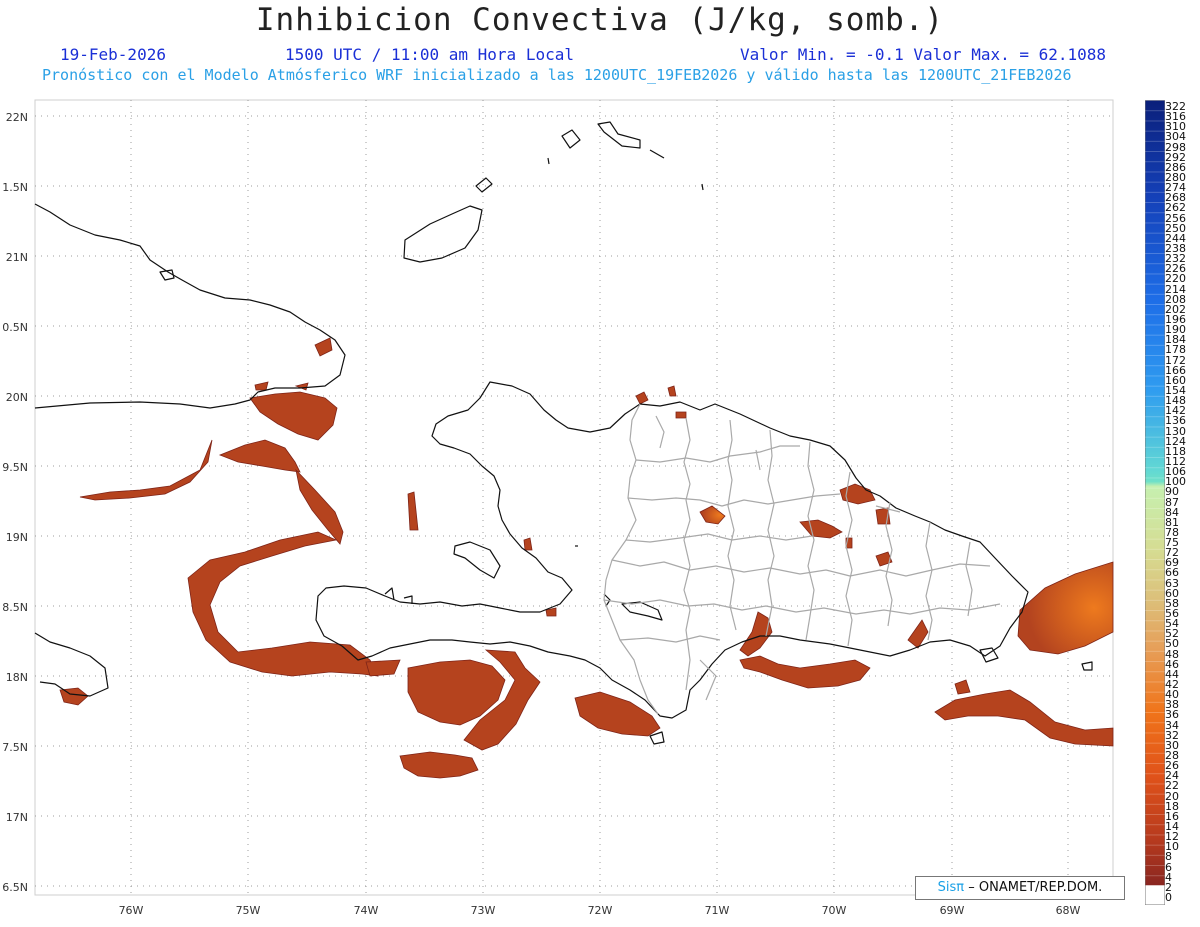  Describe the element at coordinates (1168, 897) in the screenshot. I see `legend-label: 0` at that location.